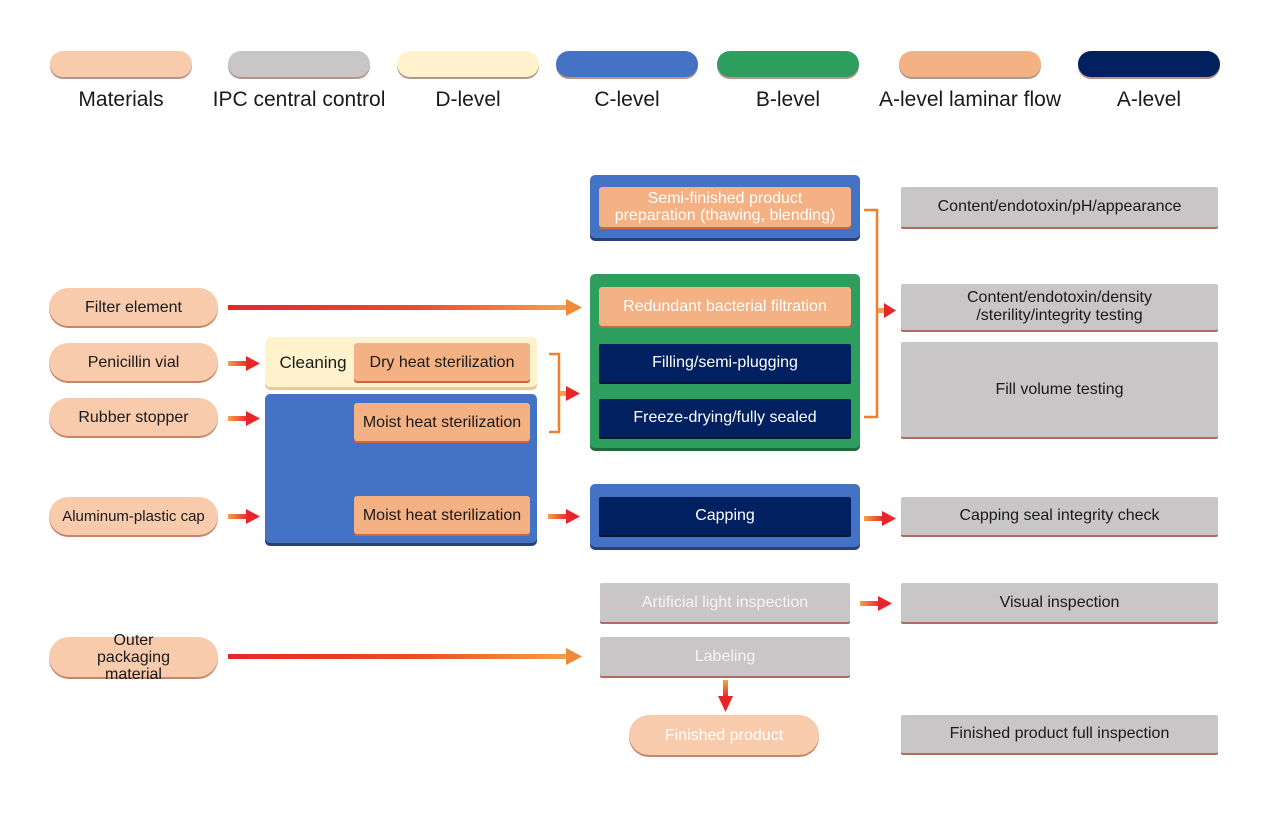 Image resolution: width=1280 pixels, height=819 pixels. Describe the element at coordinates (442, 362) in the screenshot. I see `dry-heat-sterilization: Dry heat sterilization` at that location.